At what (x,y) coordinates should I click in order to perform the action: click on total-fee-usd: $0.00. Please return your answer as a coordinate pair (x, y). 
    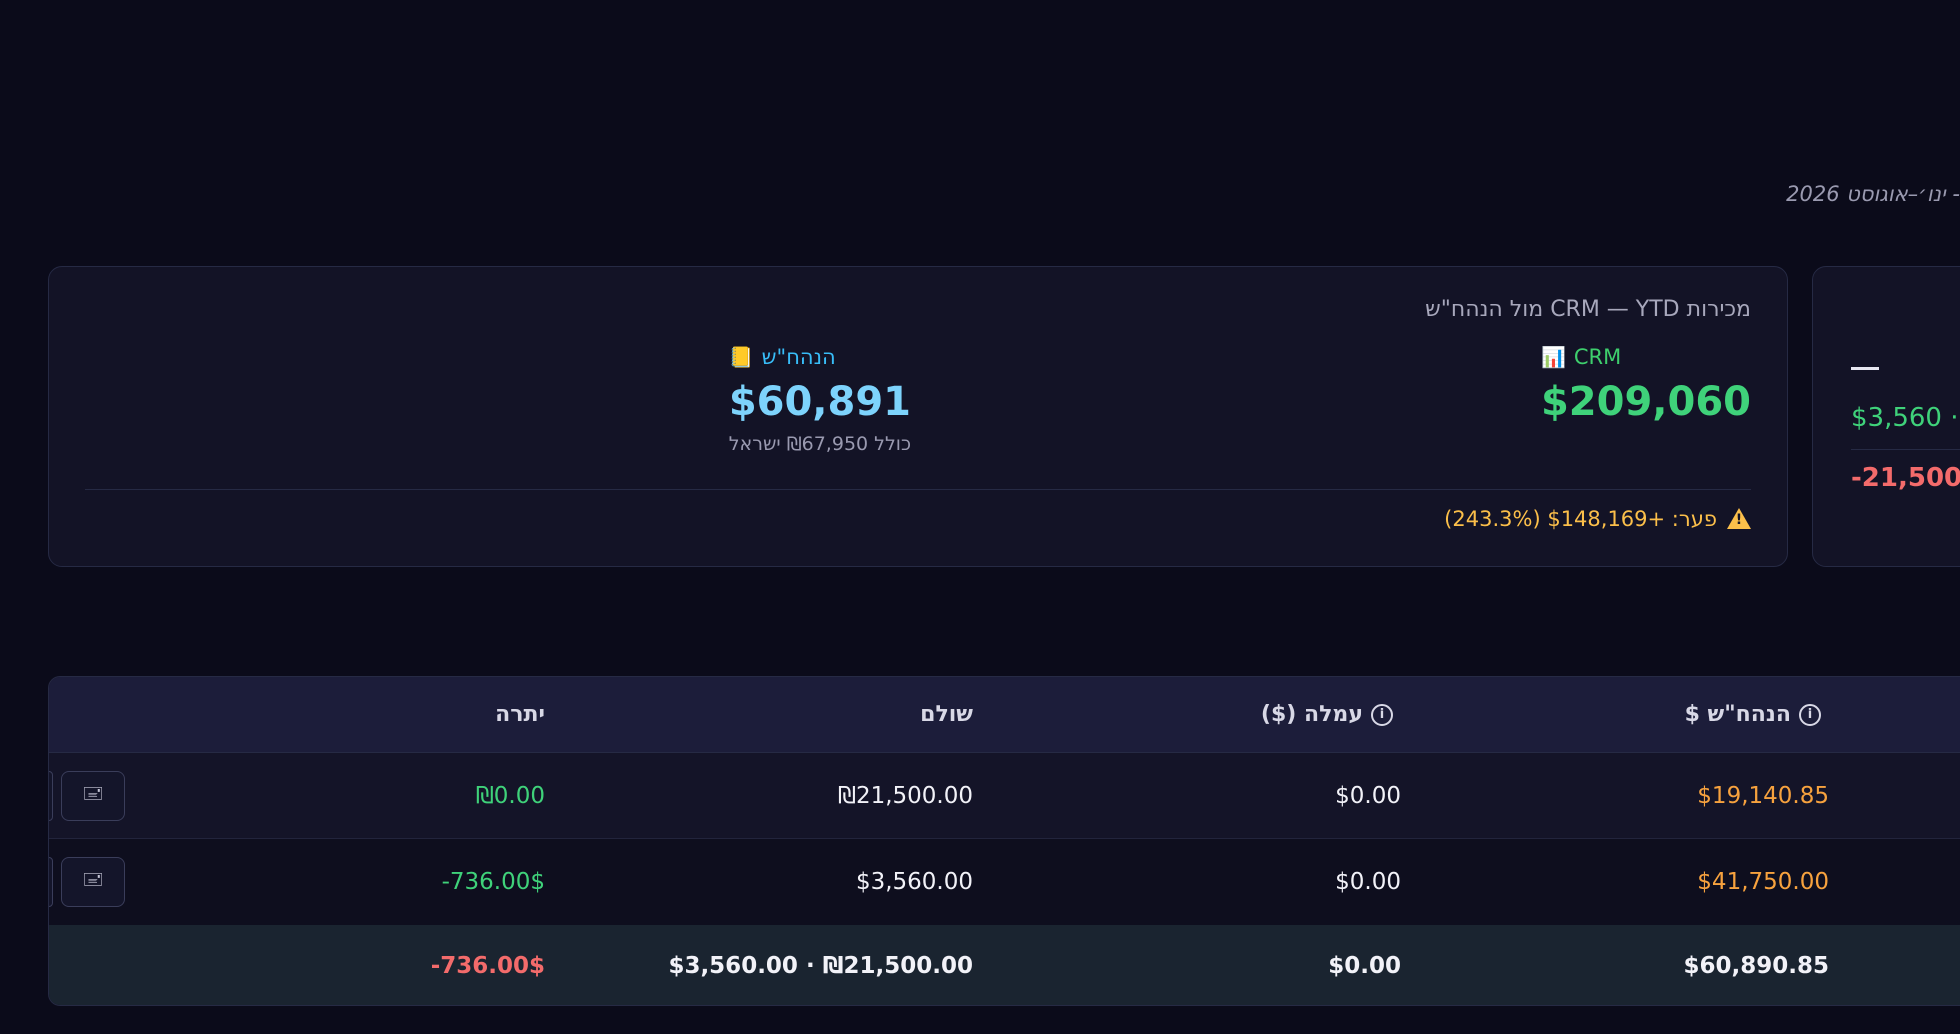
    Looking at the image, I should click on (1364, 966).